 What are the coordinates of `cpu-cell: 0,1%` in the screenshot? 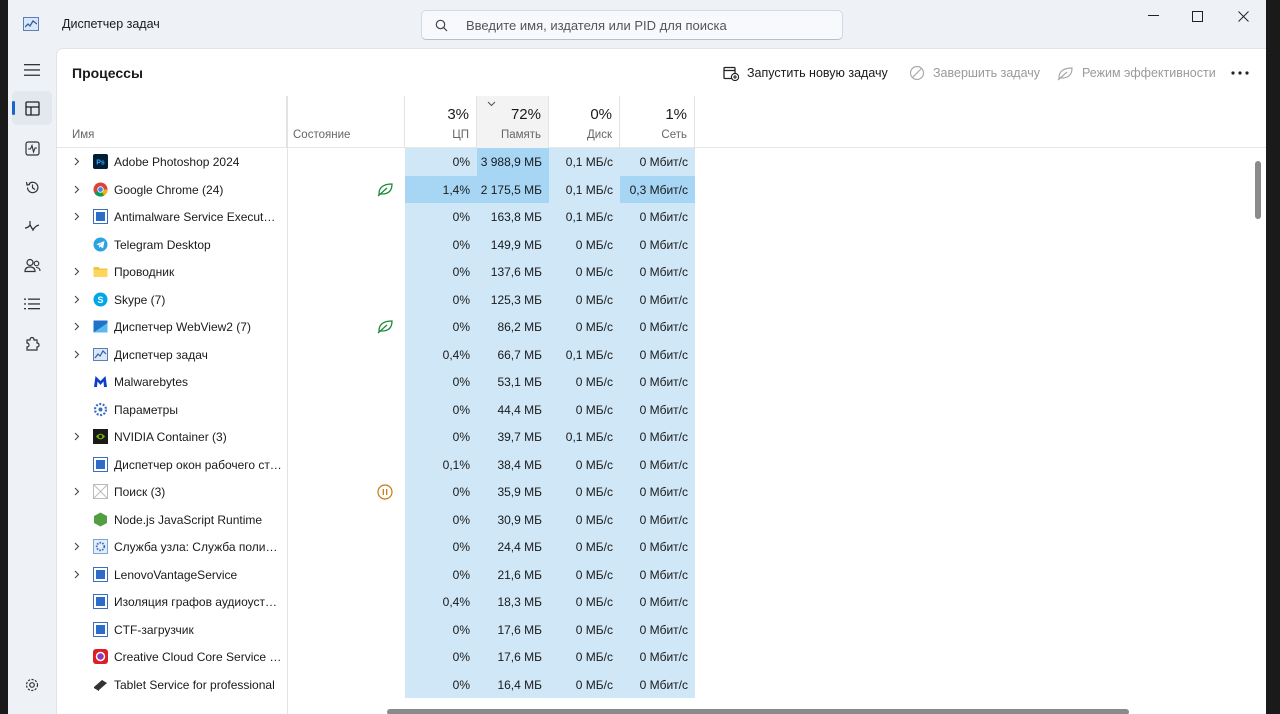 It's located at (441, 464).